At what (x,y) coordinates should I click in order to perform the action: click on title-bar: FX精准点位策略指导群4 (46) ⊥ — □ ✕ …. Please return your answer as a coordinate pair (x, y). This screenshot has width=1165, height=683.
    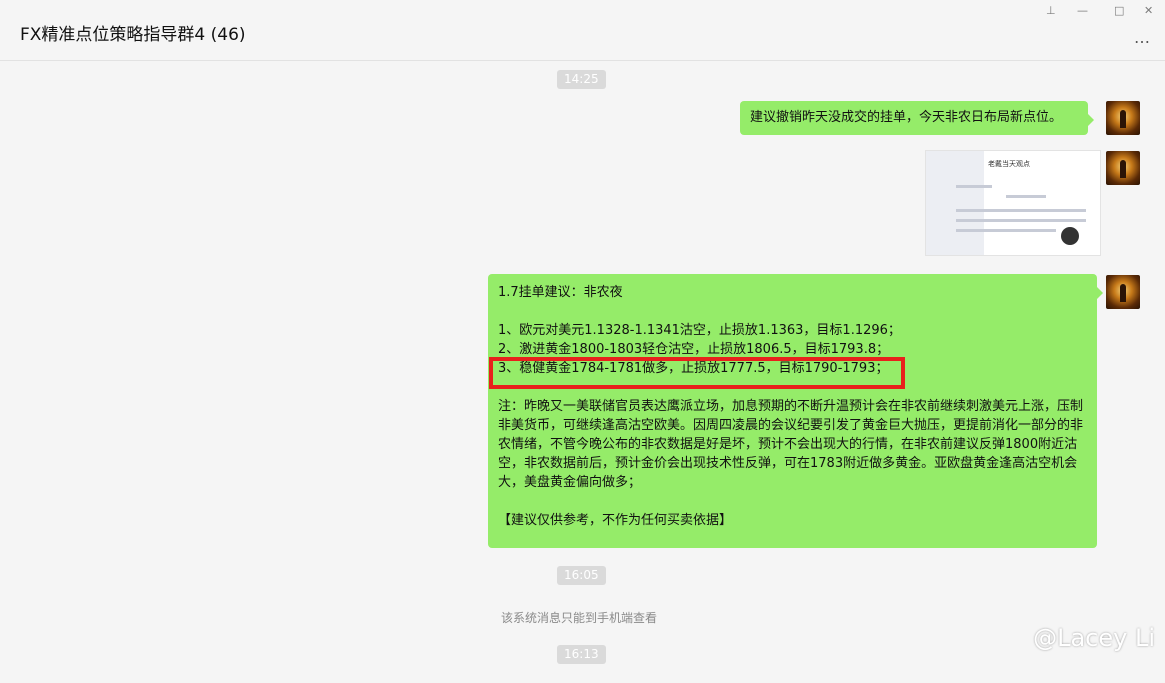
    Looking at the image, I should click on (582, 30).